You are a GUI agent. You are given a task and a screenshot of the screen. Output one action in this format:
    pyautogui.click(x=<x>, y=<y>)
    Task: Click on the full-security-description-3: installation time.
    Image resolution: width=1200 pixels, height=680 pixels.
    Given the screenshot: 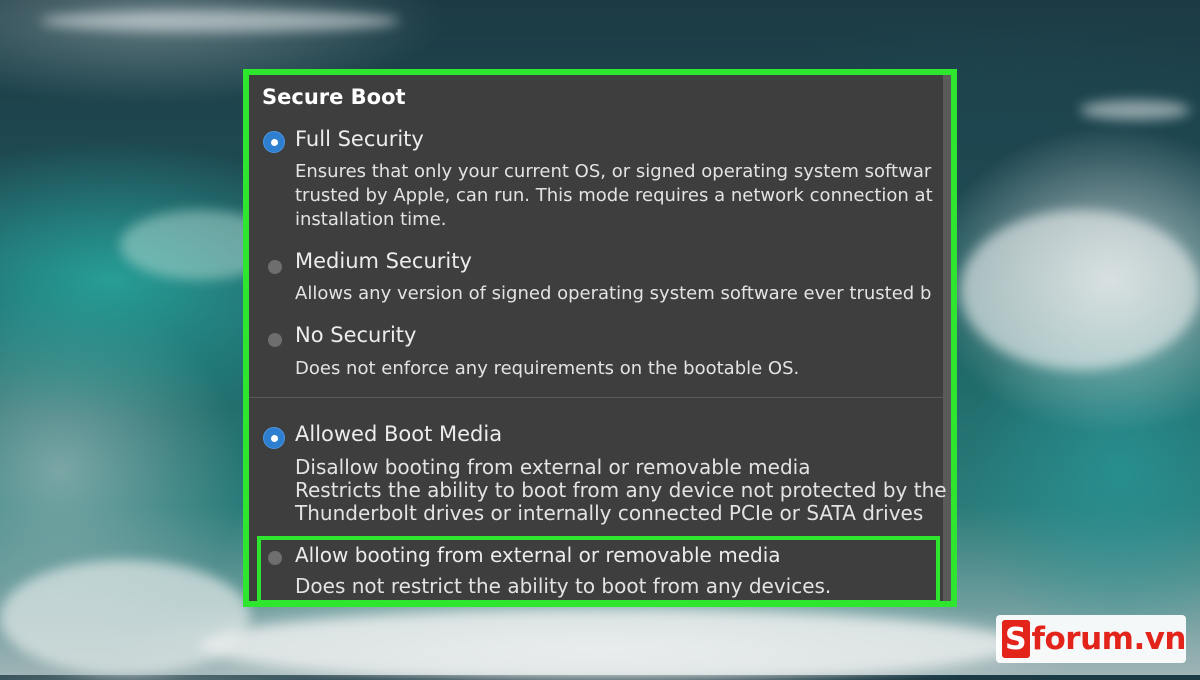 What is the action you would take?
    pyautogui.click(x=371, y=219)
    